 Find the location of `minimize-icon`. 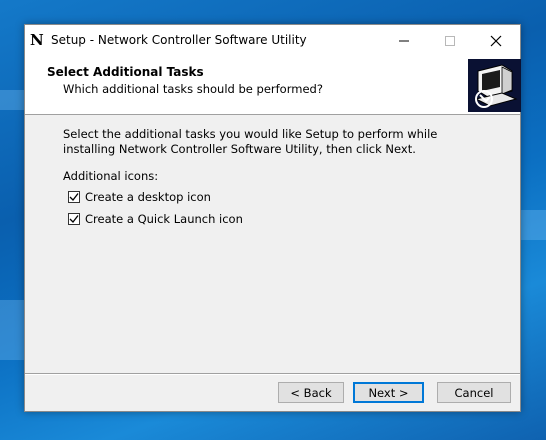

minimize-icon is located at coordinates (404, 41).